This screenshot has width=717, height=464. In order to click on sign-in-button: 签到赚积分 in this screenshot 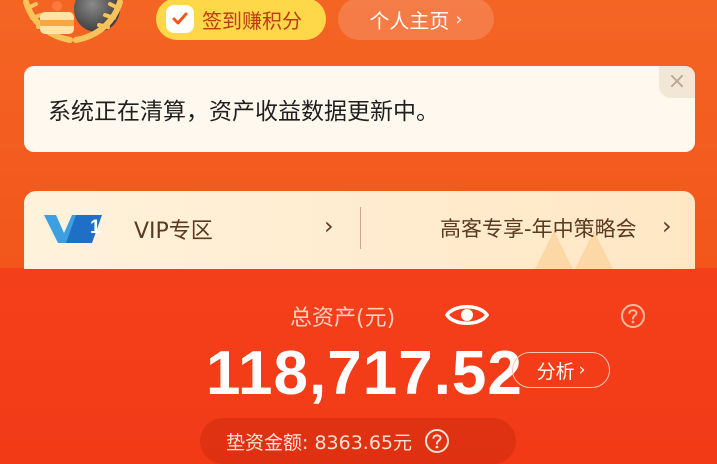, I will do `click(241, 20)`.